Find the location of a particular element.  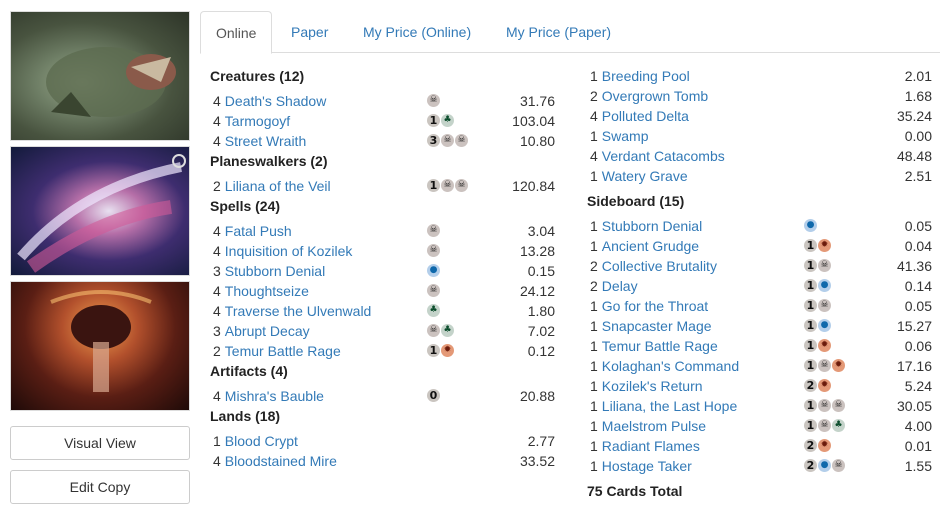

card-name-link: Go for the Throat is located at coordinates (655, 306).